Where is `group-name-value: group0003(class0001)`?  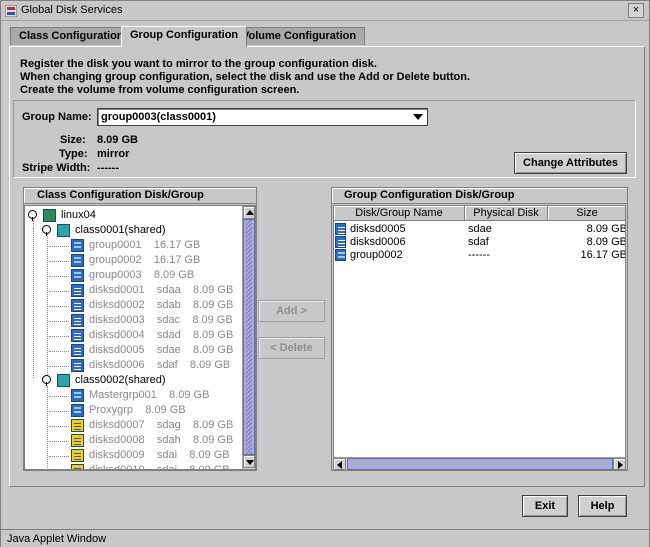
group-name-value: group0003(class0001) is located at coordinates (158, 117).